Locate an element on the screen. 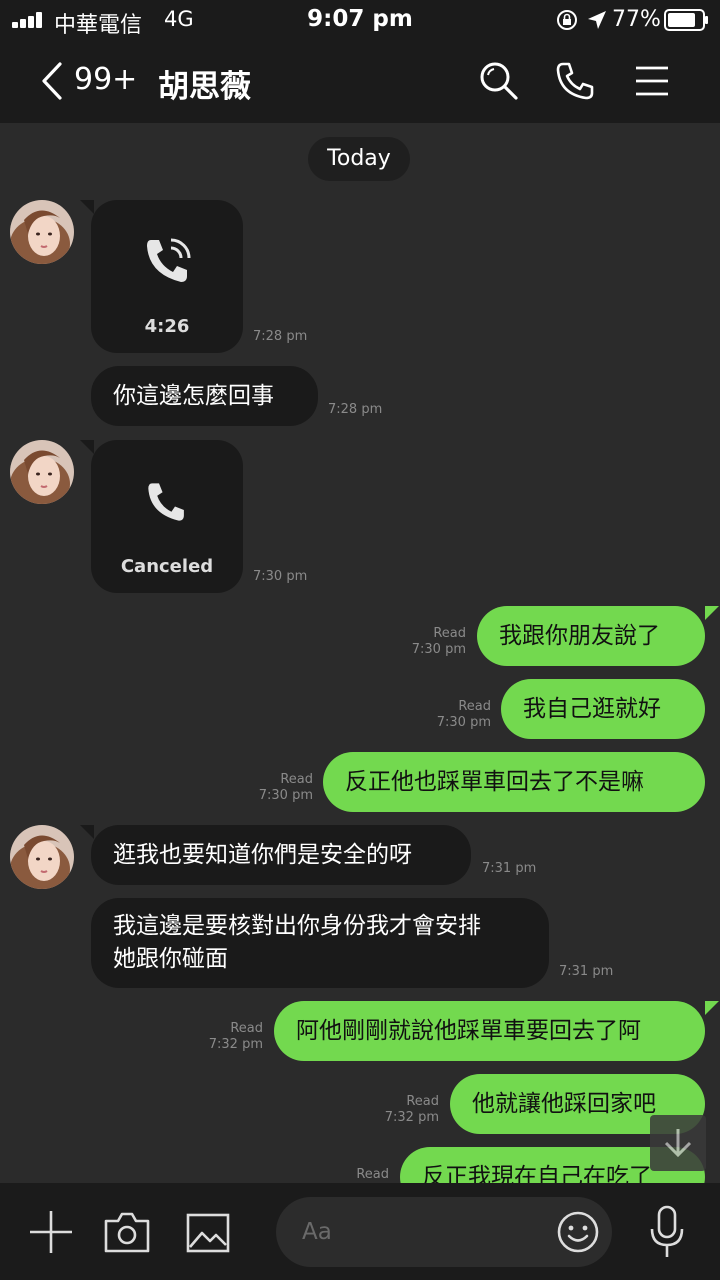  message-bubble-outgoing: 反正他也踩單車回去了不是嘛 is located at coordinates (514, 782).